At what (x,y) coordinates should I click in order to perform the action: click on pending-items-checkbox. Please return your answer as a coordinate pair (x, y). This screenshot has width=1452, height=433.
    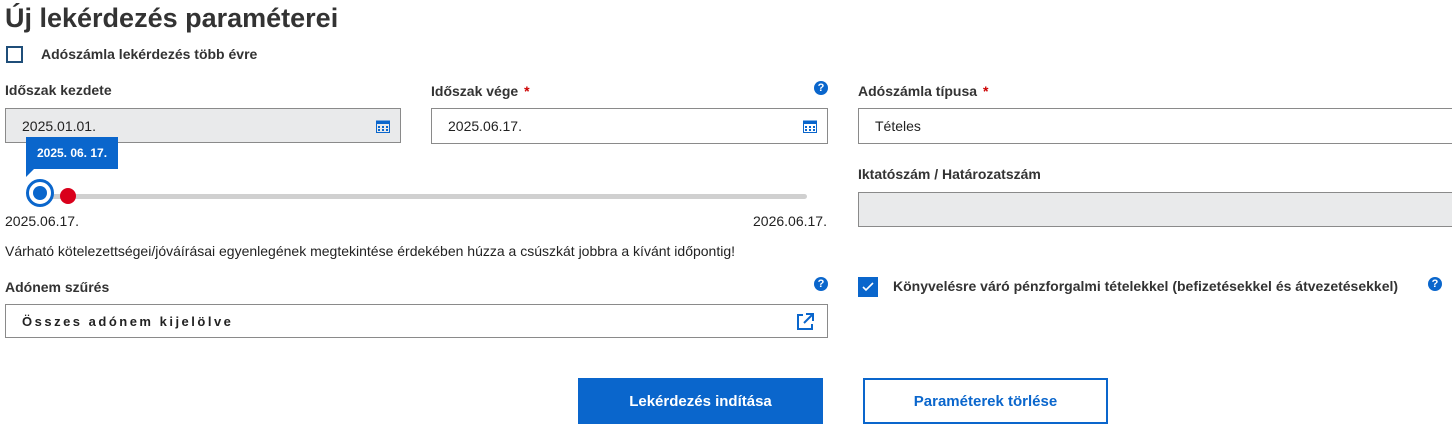
    Looking at the image, I should click on (868, 287).